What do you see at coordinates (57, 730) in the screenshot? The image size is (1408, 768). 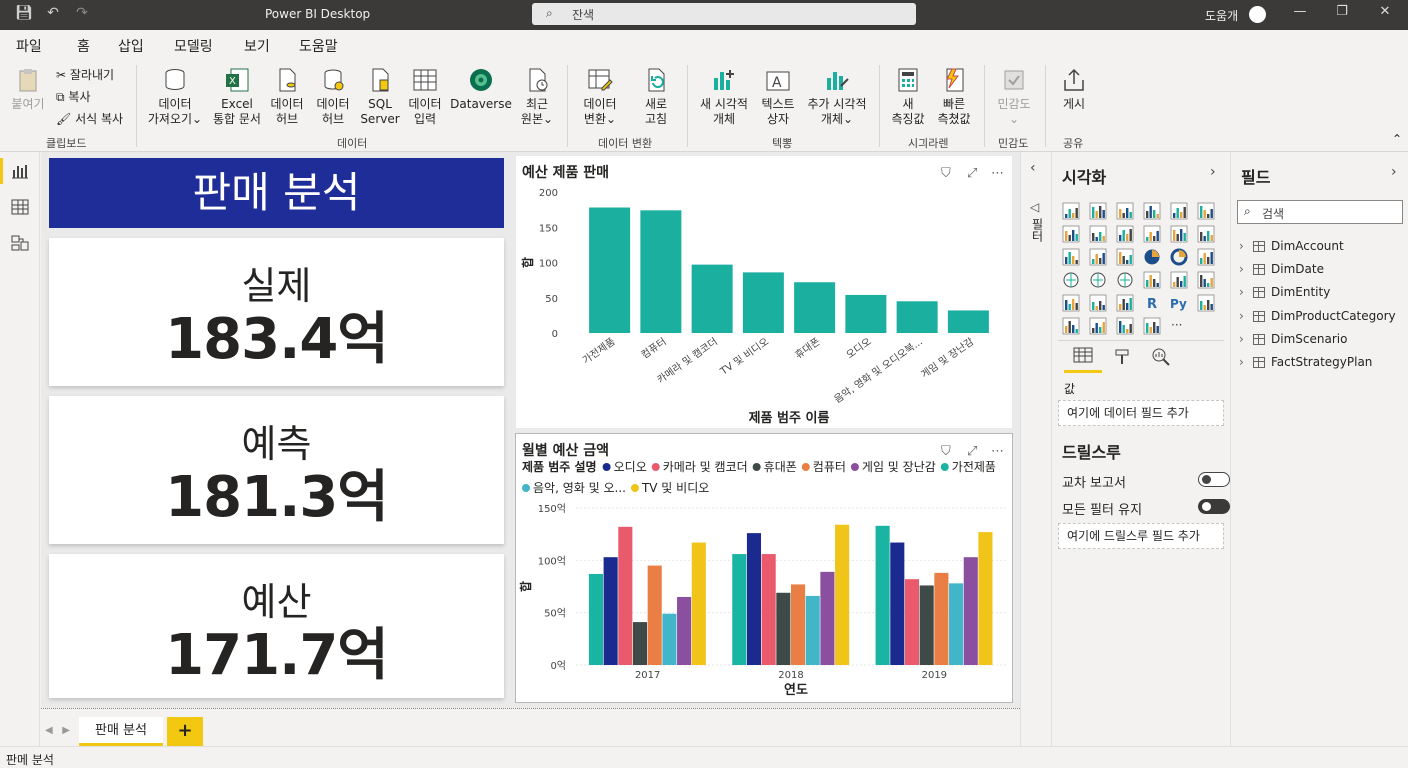 I see `tab-nav-arrows: ◀ ▶` at bounding box center [57, 730].